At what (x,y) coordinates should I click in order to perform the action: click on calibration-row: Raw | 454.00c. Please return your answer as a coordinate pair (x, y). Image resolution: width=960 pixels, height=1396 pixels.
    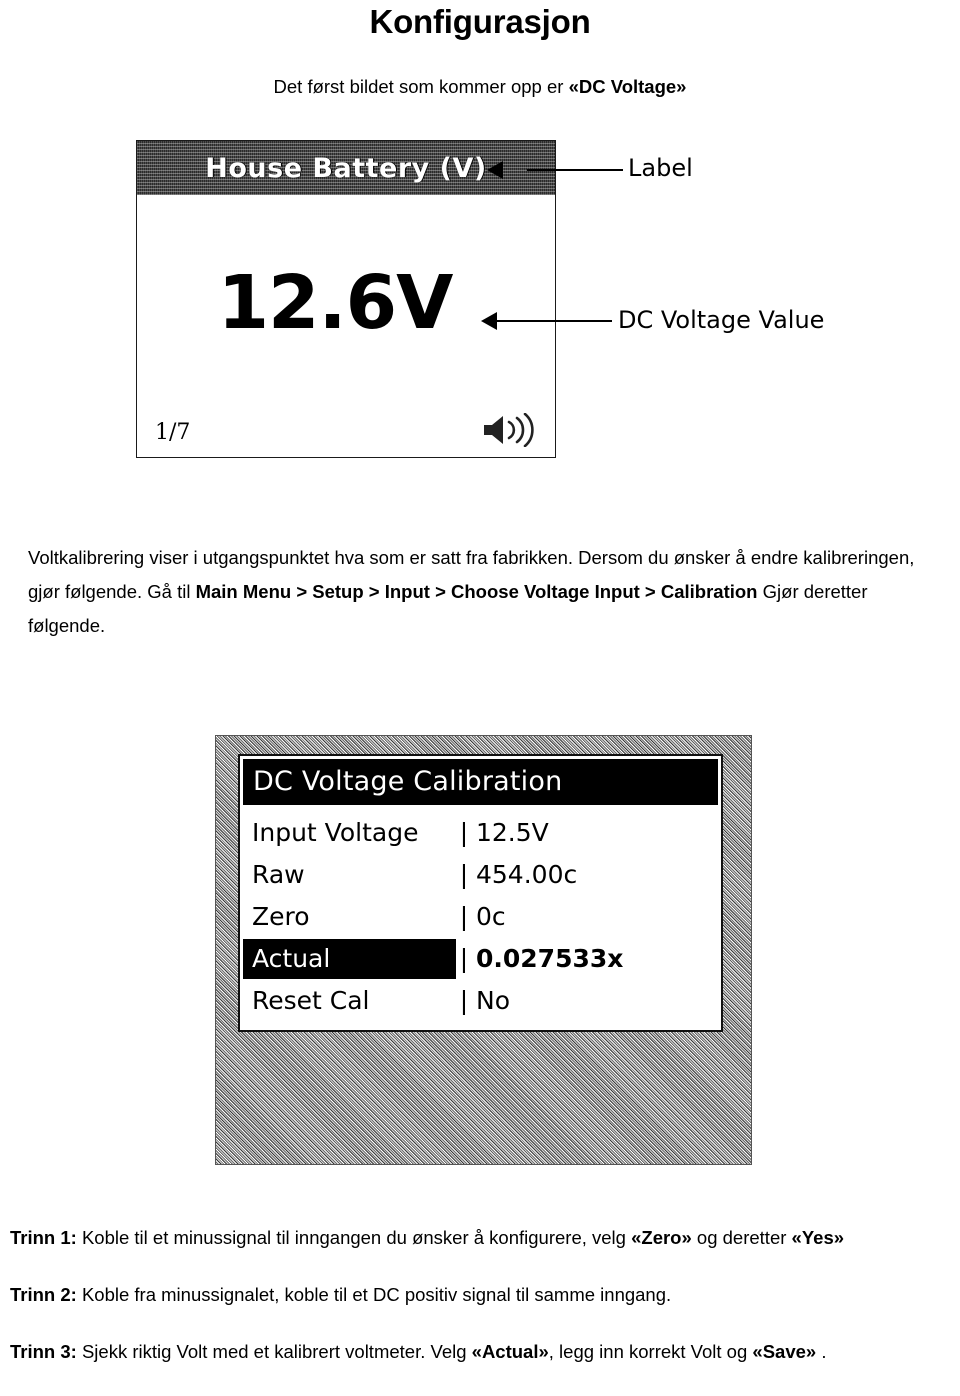
    Looking at the image, I should click on (480, 875).